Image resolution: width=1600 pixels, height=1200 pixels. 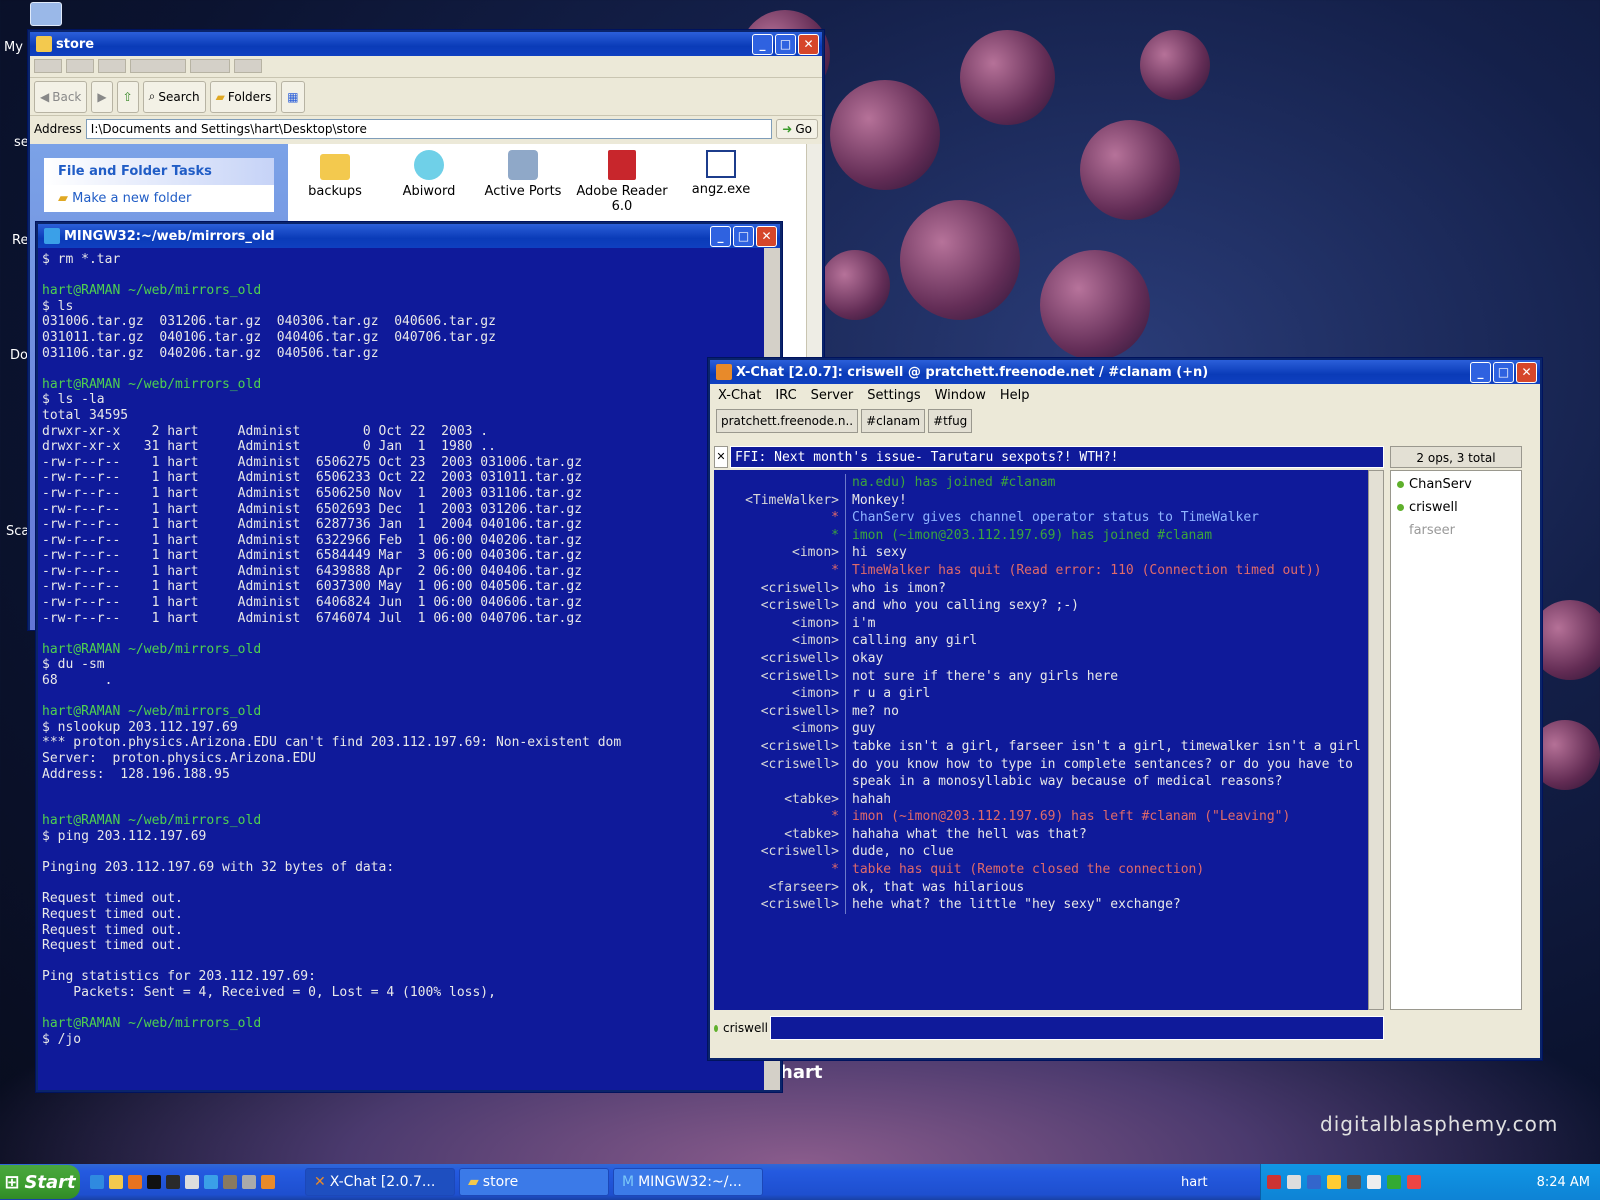 I want to click on folders-button: ▰ Folders, so click(x=243, y=96).